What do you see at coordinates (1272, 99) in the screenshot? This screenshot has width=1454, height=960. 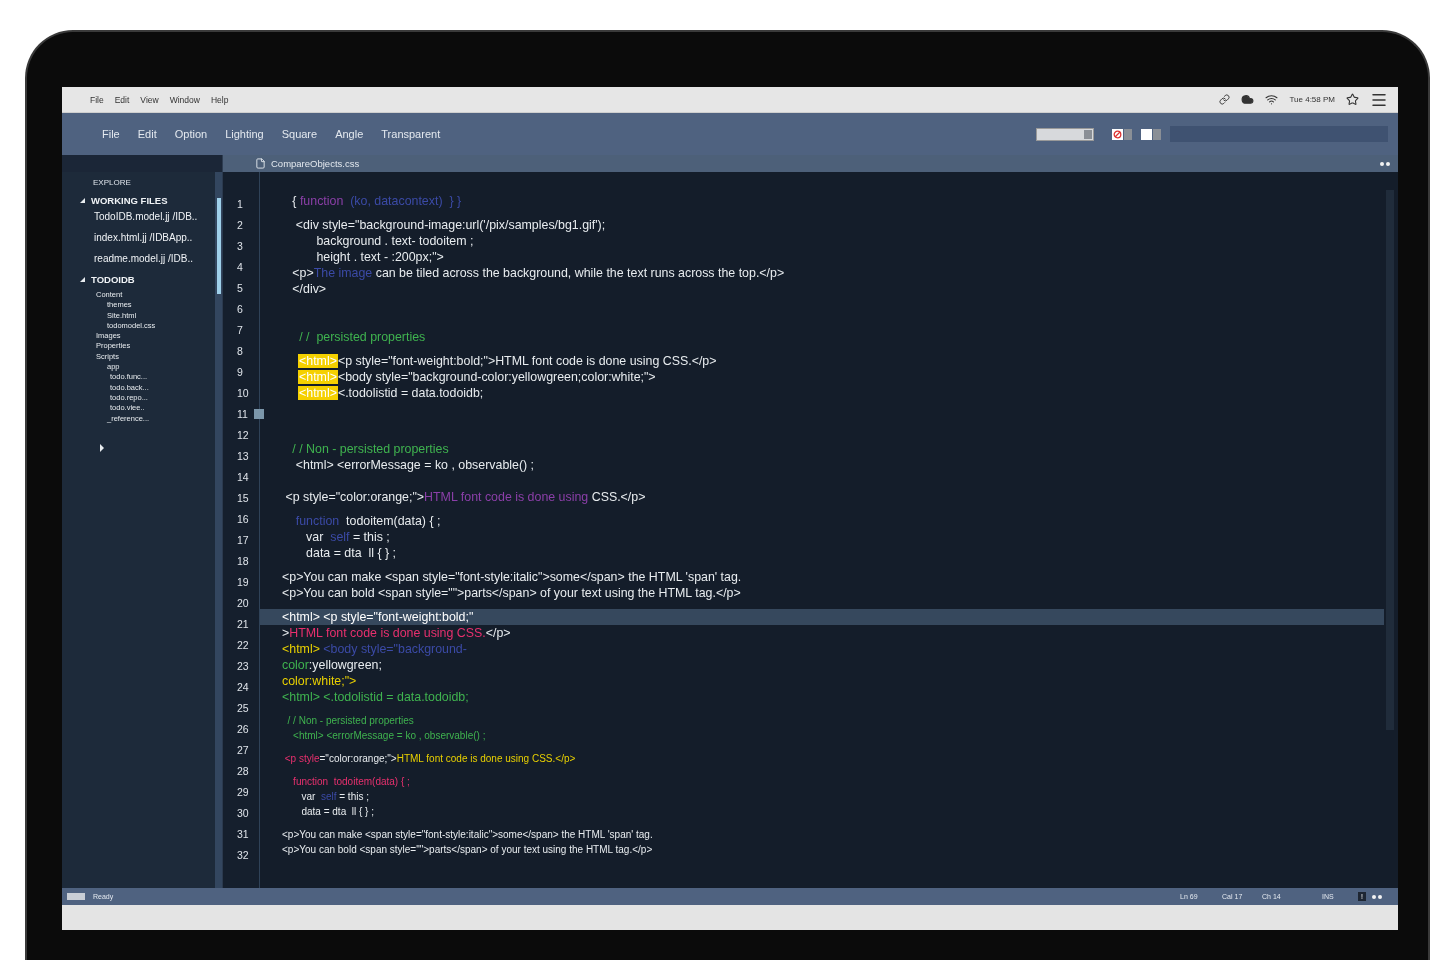 I see `wifi-icon` at bounding box center [1272, 99].